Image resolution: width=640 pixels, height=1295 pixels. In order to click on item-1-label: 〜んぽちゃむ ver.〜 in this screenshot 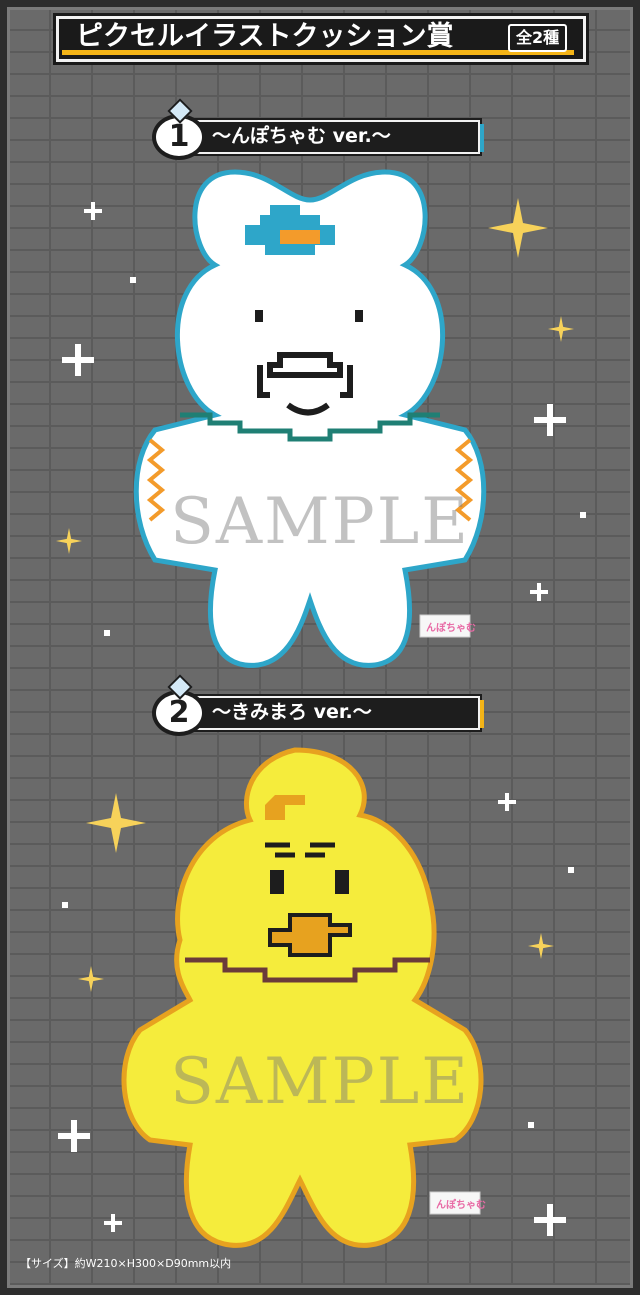, I will do `click(301, 136)`.